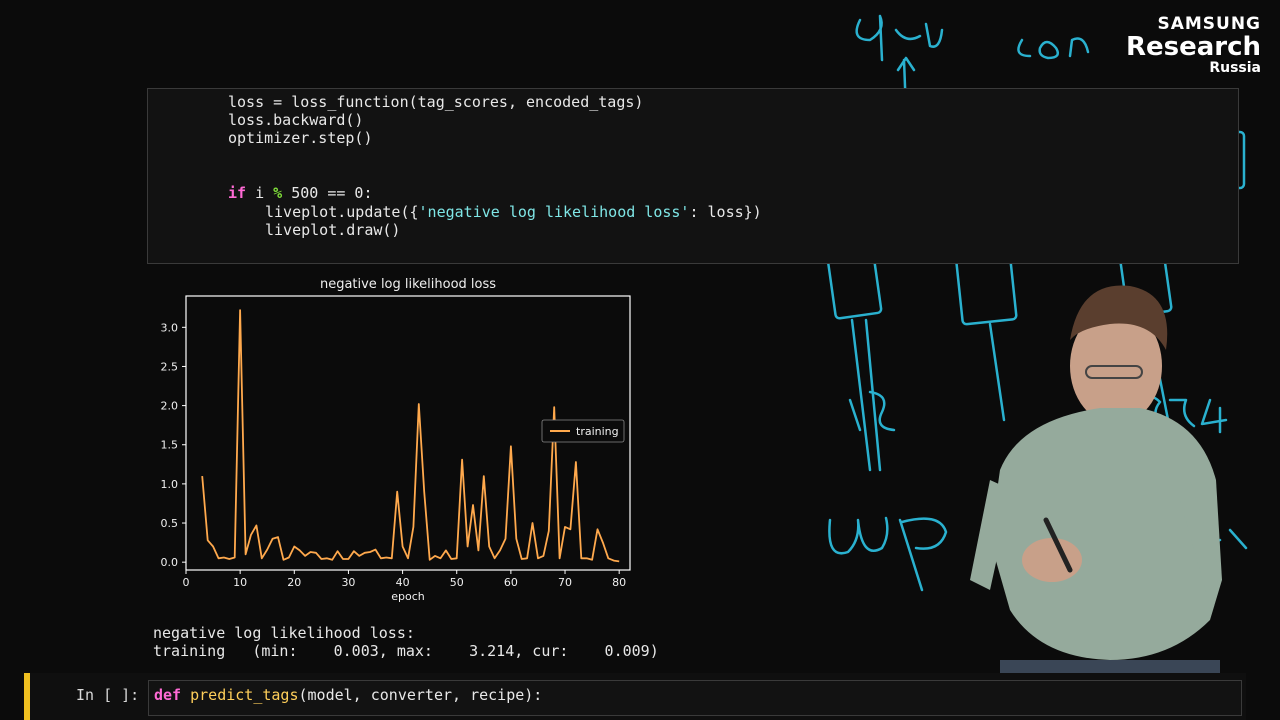  What do you see at coordinates (170, 523) in the screenshot?
I see `y-tick-label: 0.5` at bounding box center [170, 523].